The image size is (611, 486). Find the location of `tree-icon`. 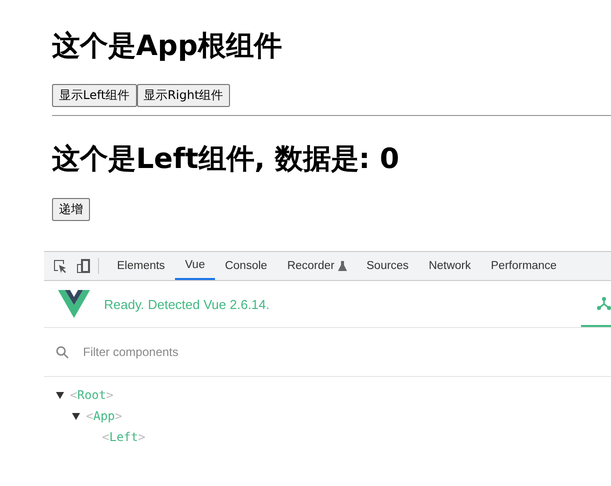

tree-icon is located at coordinates (604, 303).